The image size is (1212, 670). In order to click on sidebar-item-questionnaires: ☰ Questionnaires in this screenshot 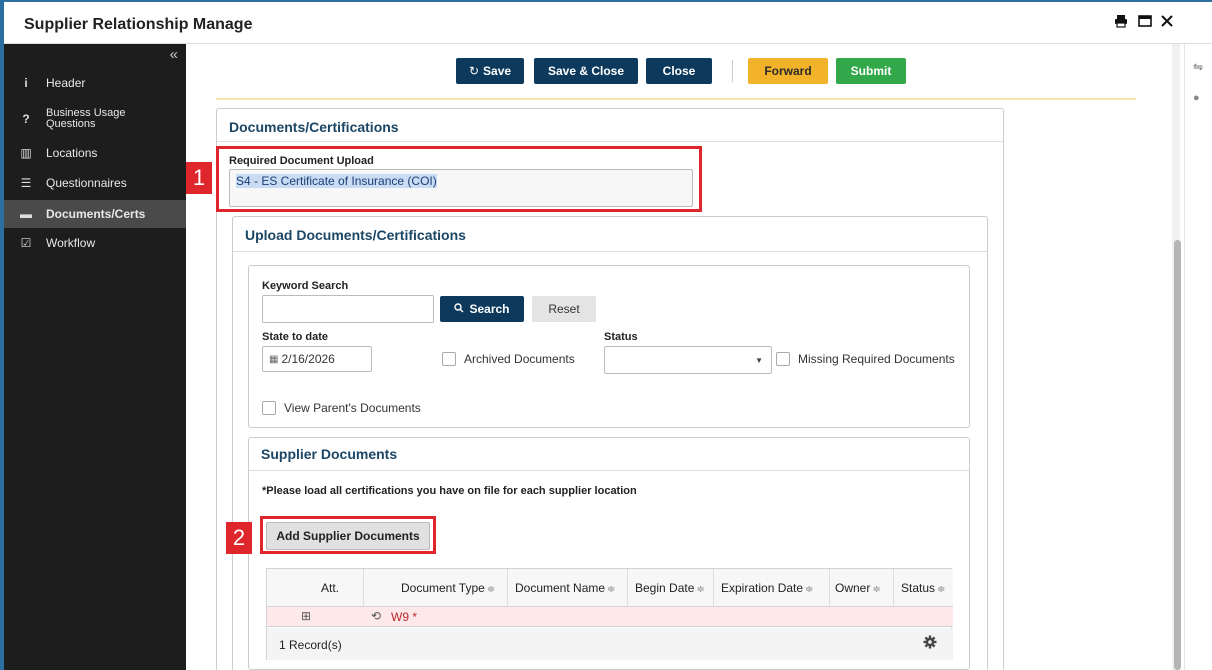, I will do `click(95, 183)`.